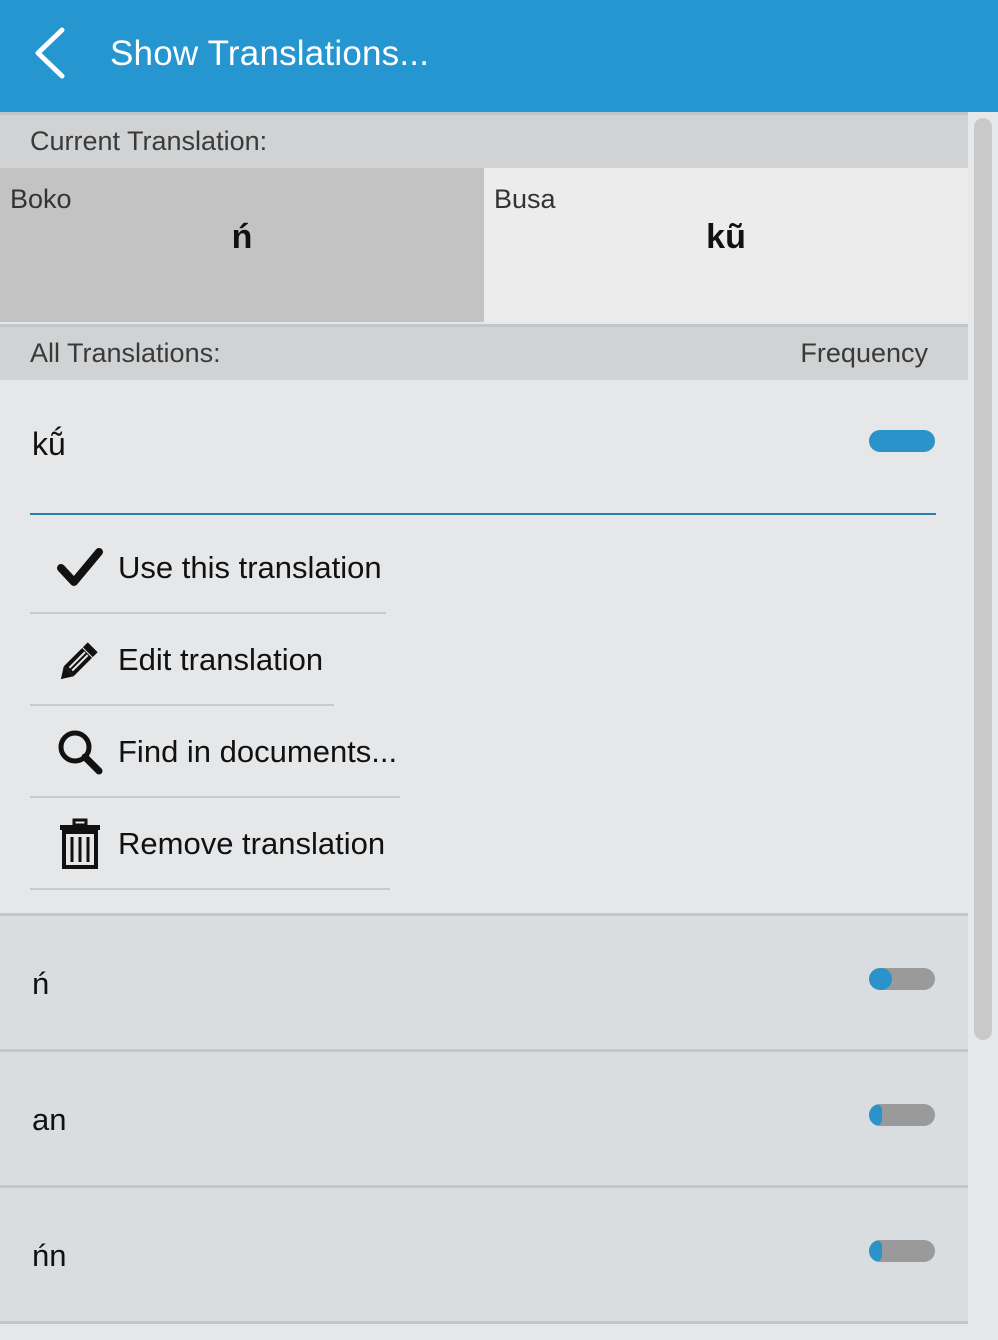  What do you see at coordinates (221, 659) in the screenshot?
I see `edit-translation-label: Edit translation` at bounding box center [221, 659].